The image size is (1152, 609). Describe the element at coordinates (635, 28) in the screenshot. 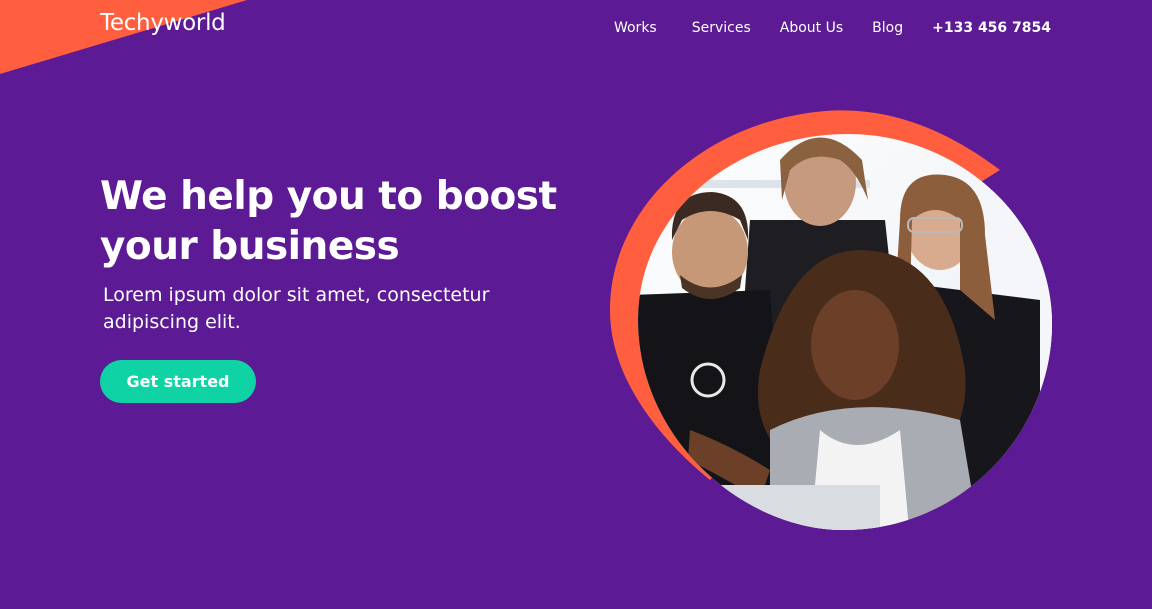

I see `nav-item-works: Works` at that location.